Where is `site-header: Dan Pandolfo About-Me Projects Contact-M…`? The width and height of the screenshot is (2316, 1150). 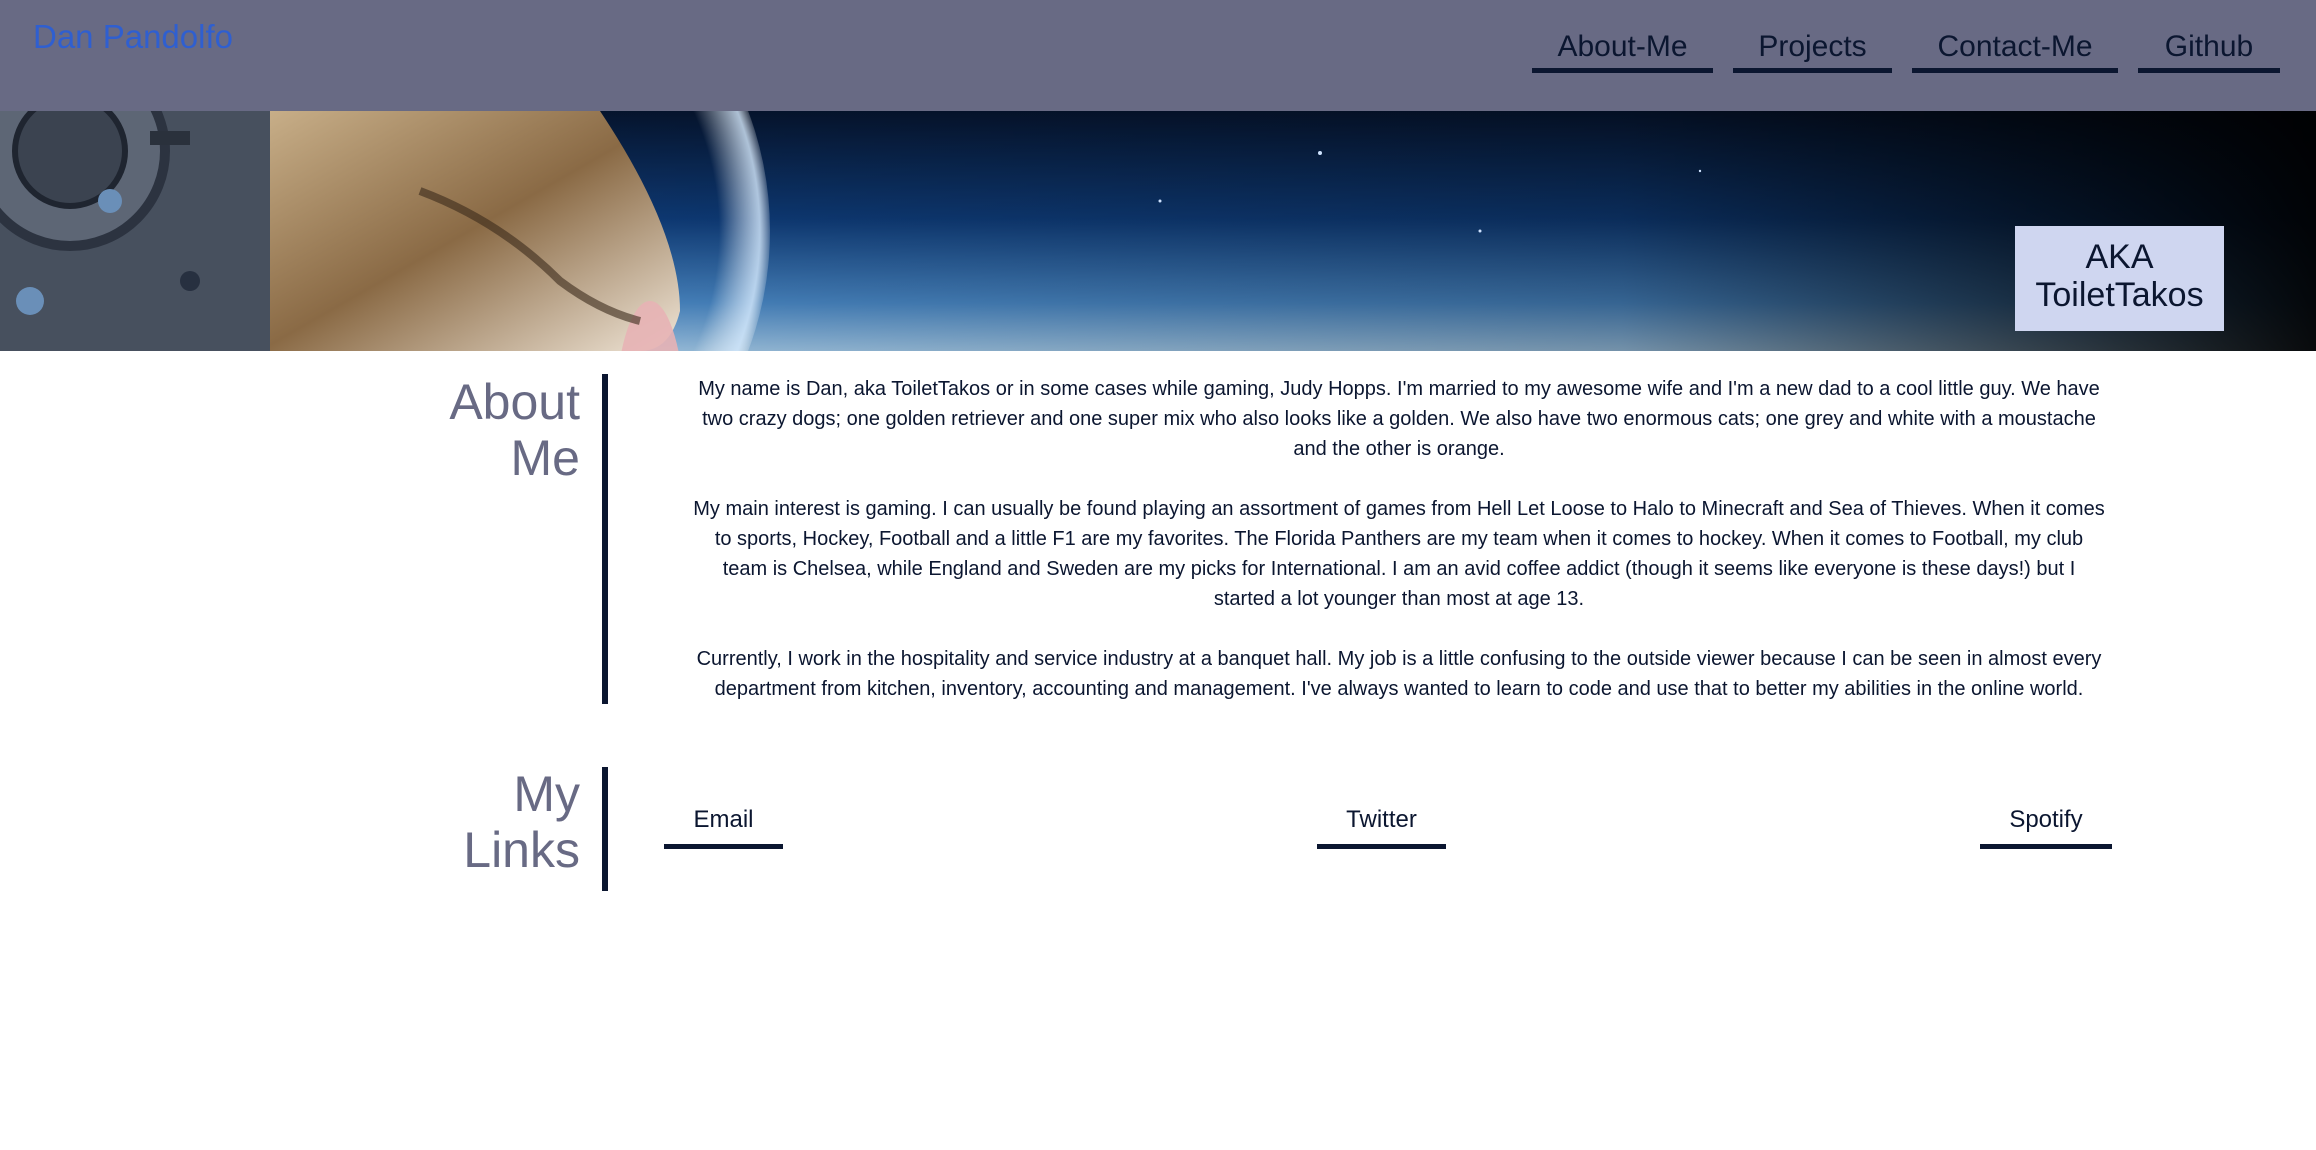
site-header: Dan Pandolfo About-Me Projects Contact-M… is located at coordinates (1158, 55).